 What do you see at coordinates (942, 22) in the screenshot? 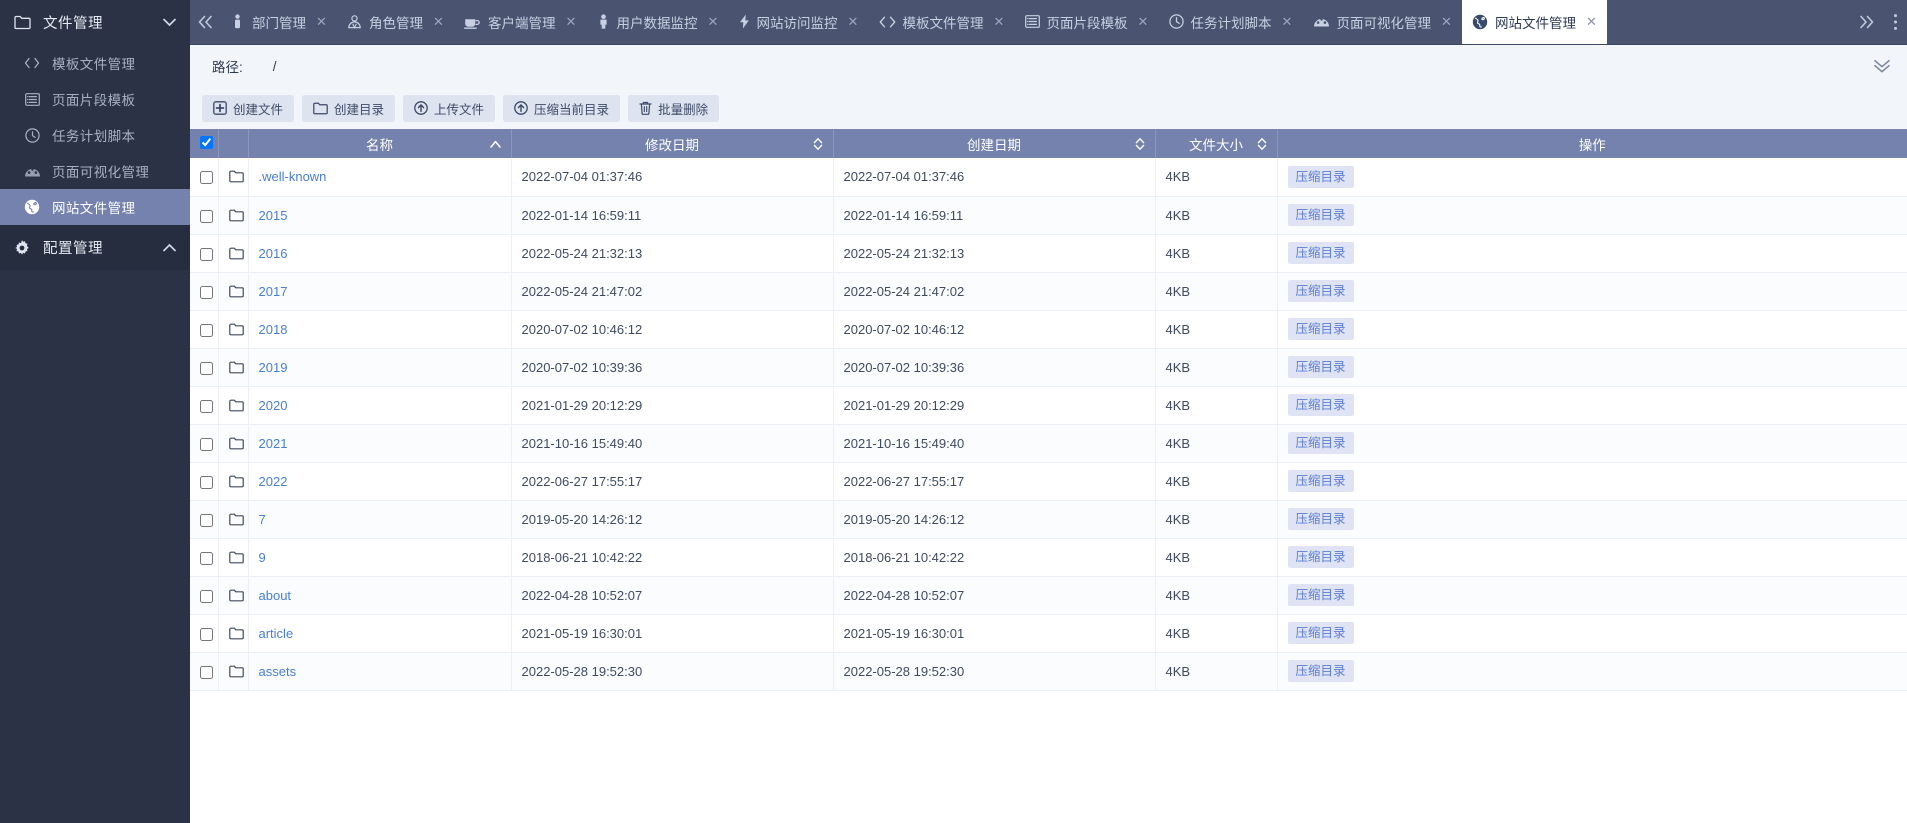
I see `tab-template-file-management: 模板文件管理 ✕` at bounding box center [942, 22].